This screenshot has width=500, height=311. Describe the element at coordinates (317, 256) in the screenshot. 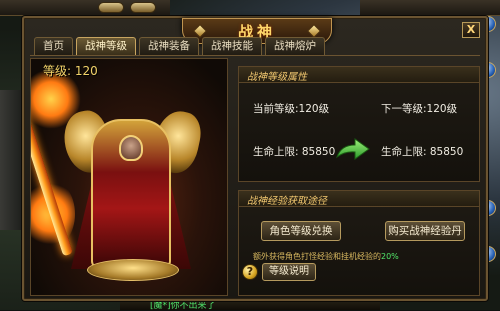

I see `exp-bonus-text: 额外获得角色打怪经验和挂机经验的` at that location.